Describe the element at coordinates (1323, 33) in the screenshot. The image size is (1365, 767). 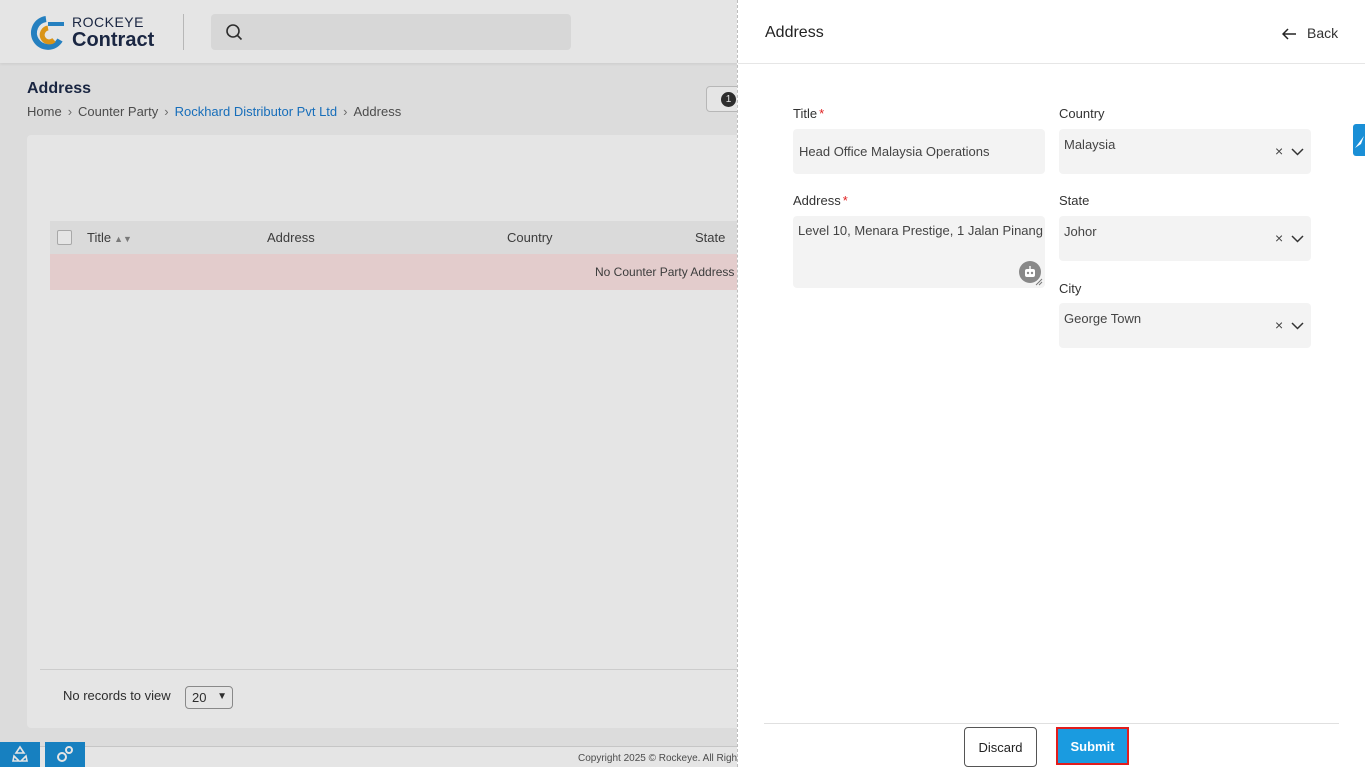
I see `back-label: Back` at that location.